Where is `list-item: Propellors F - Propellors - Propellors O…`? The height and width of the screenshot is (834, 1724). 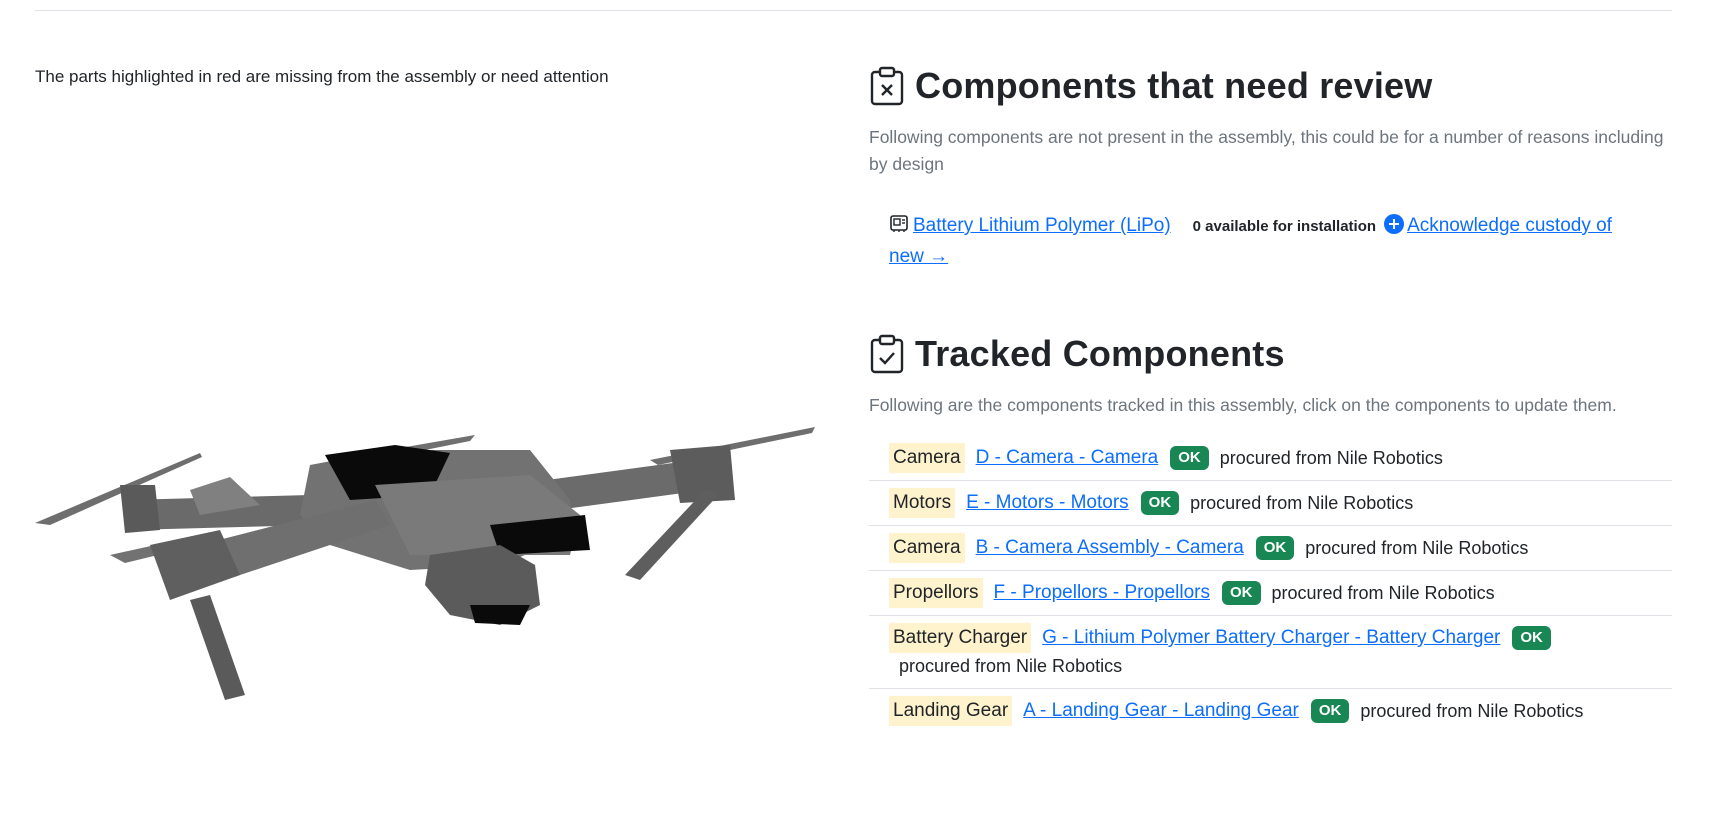 list-item: Propellors F - Propellors - Propellors O… is located at coordinates (1270, 593).